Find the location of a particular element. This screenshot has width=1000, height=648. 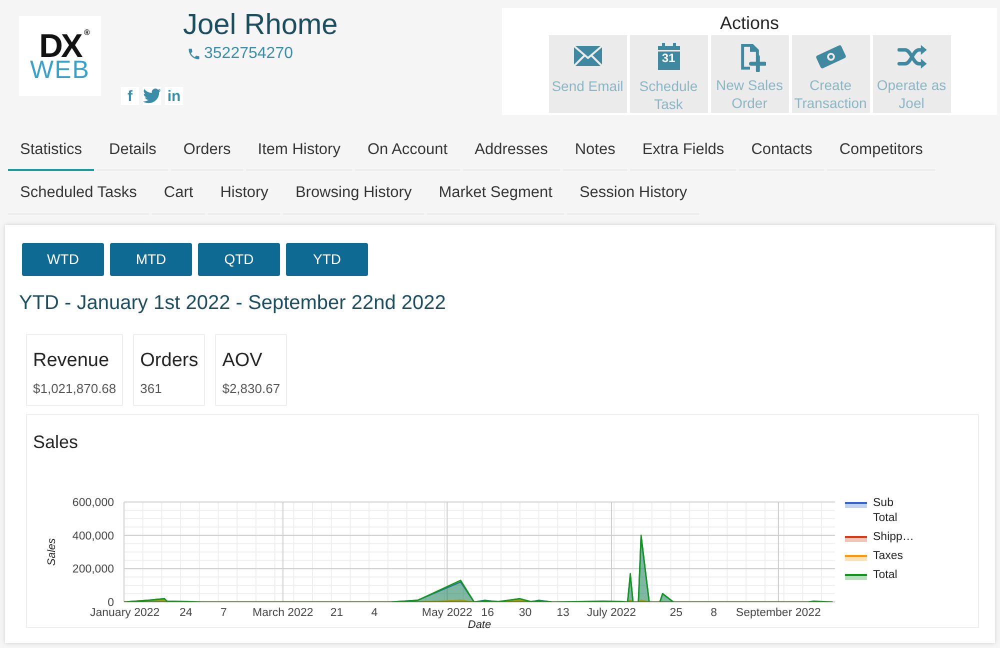

tab: History is located at coordinates (244, 194).